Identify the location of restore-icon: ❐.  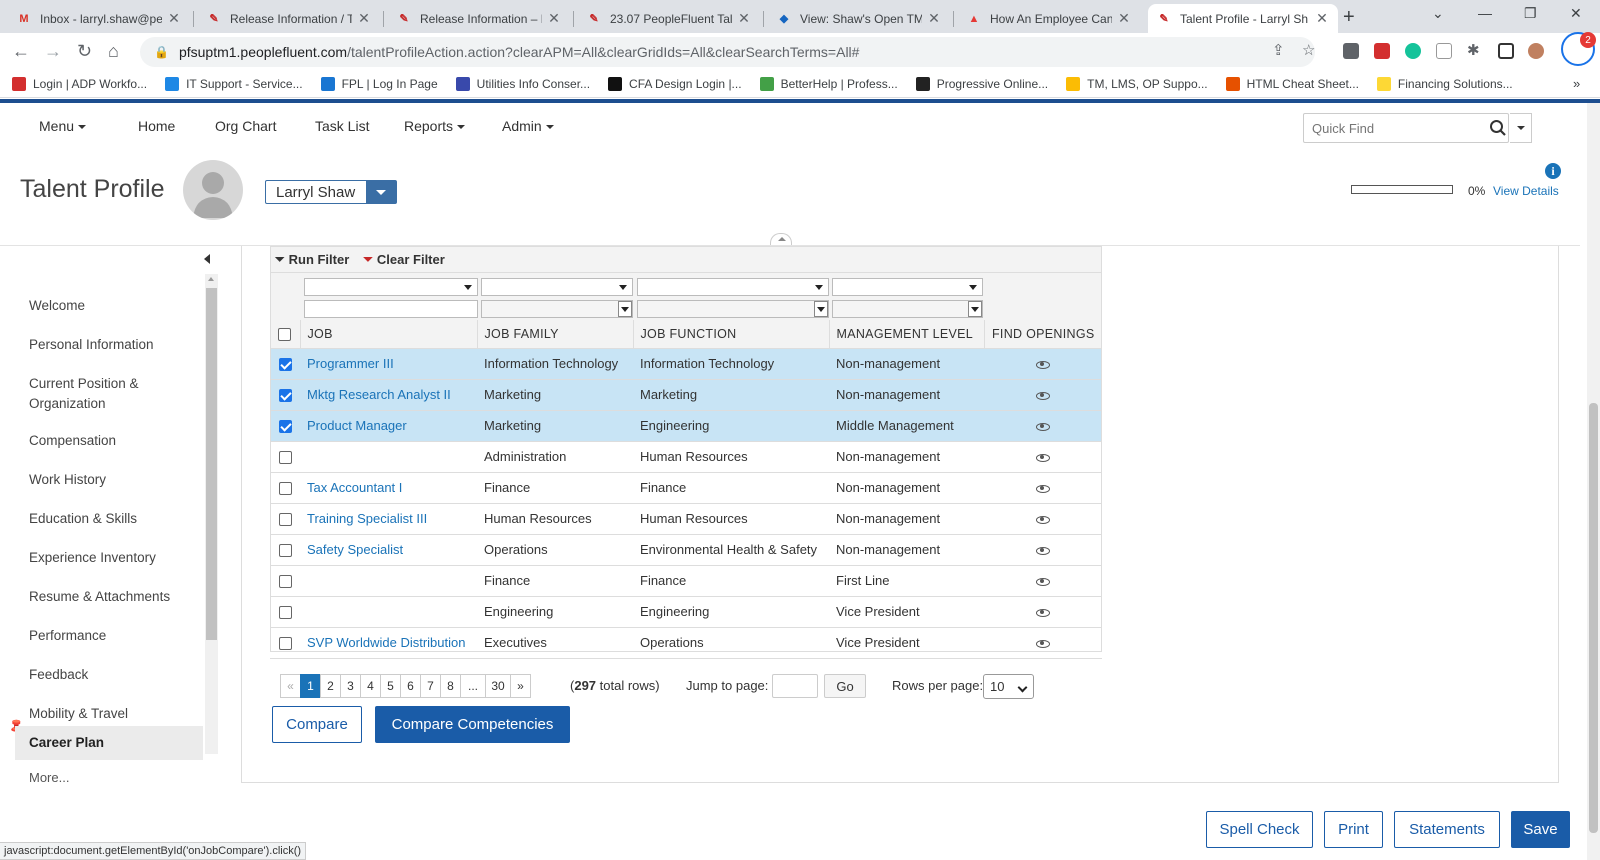
(1530, 13).